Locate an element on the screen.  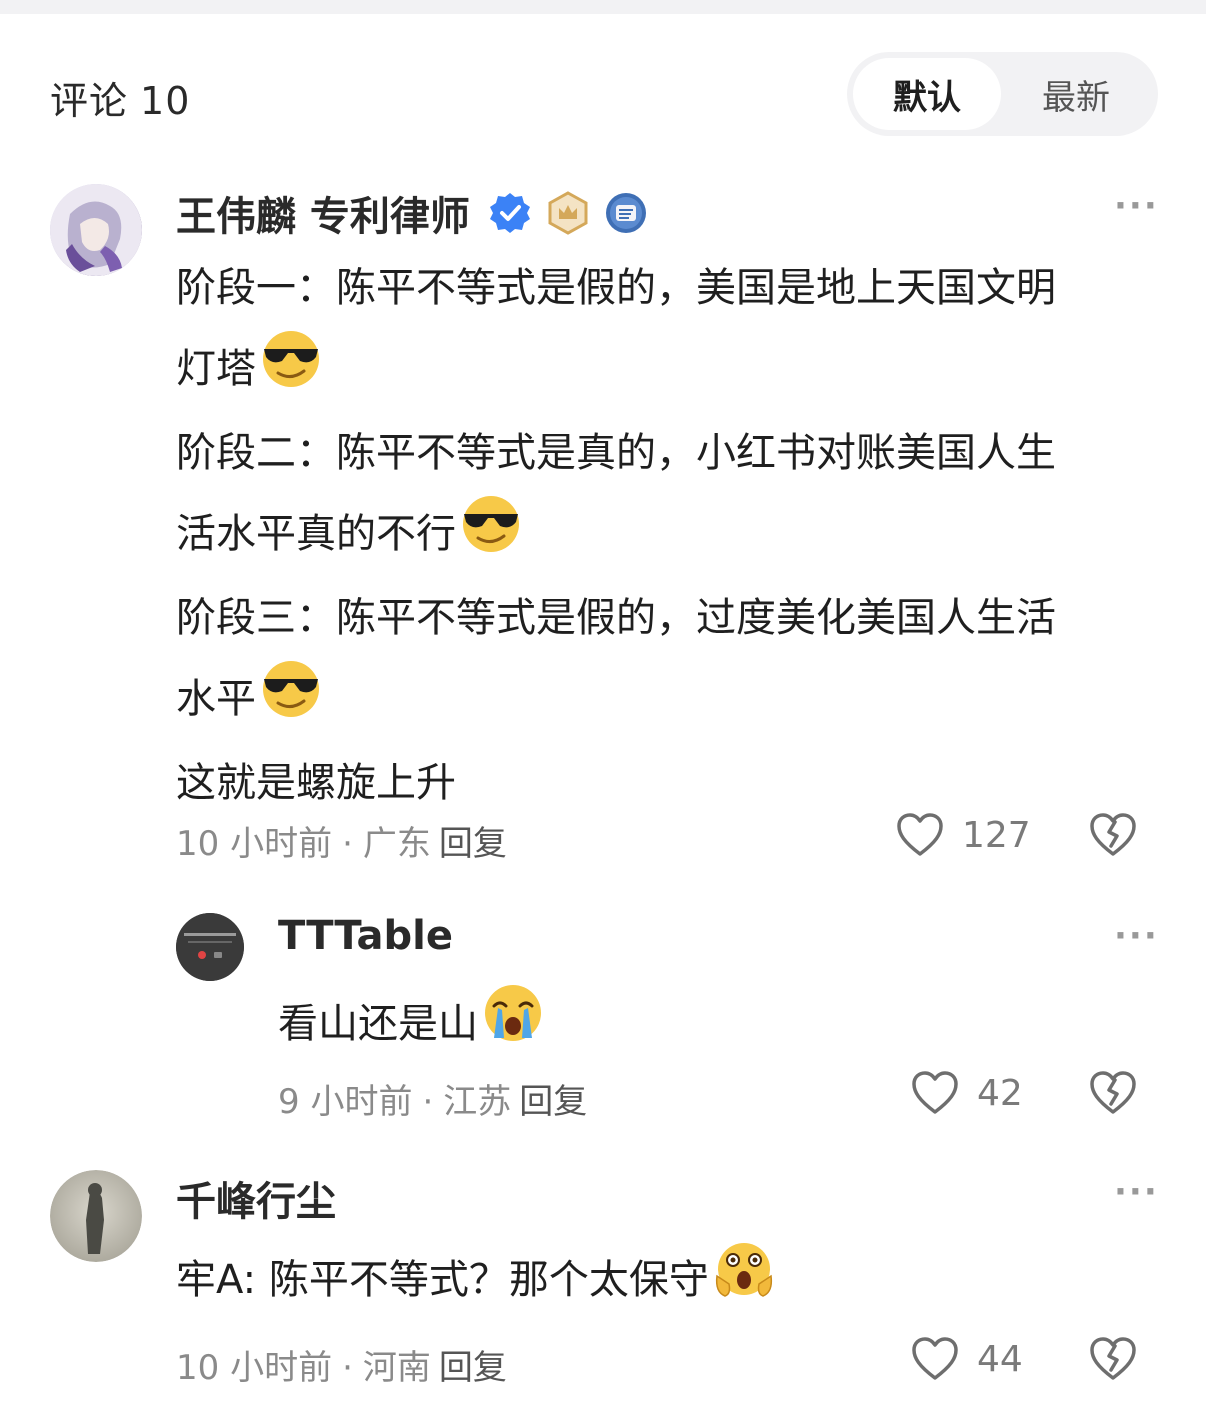
comment-line: 阶段三：陈平不等式是假的，过度美化美国人生活 is located at coordinates (616, 618).